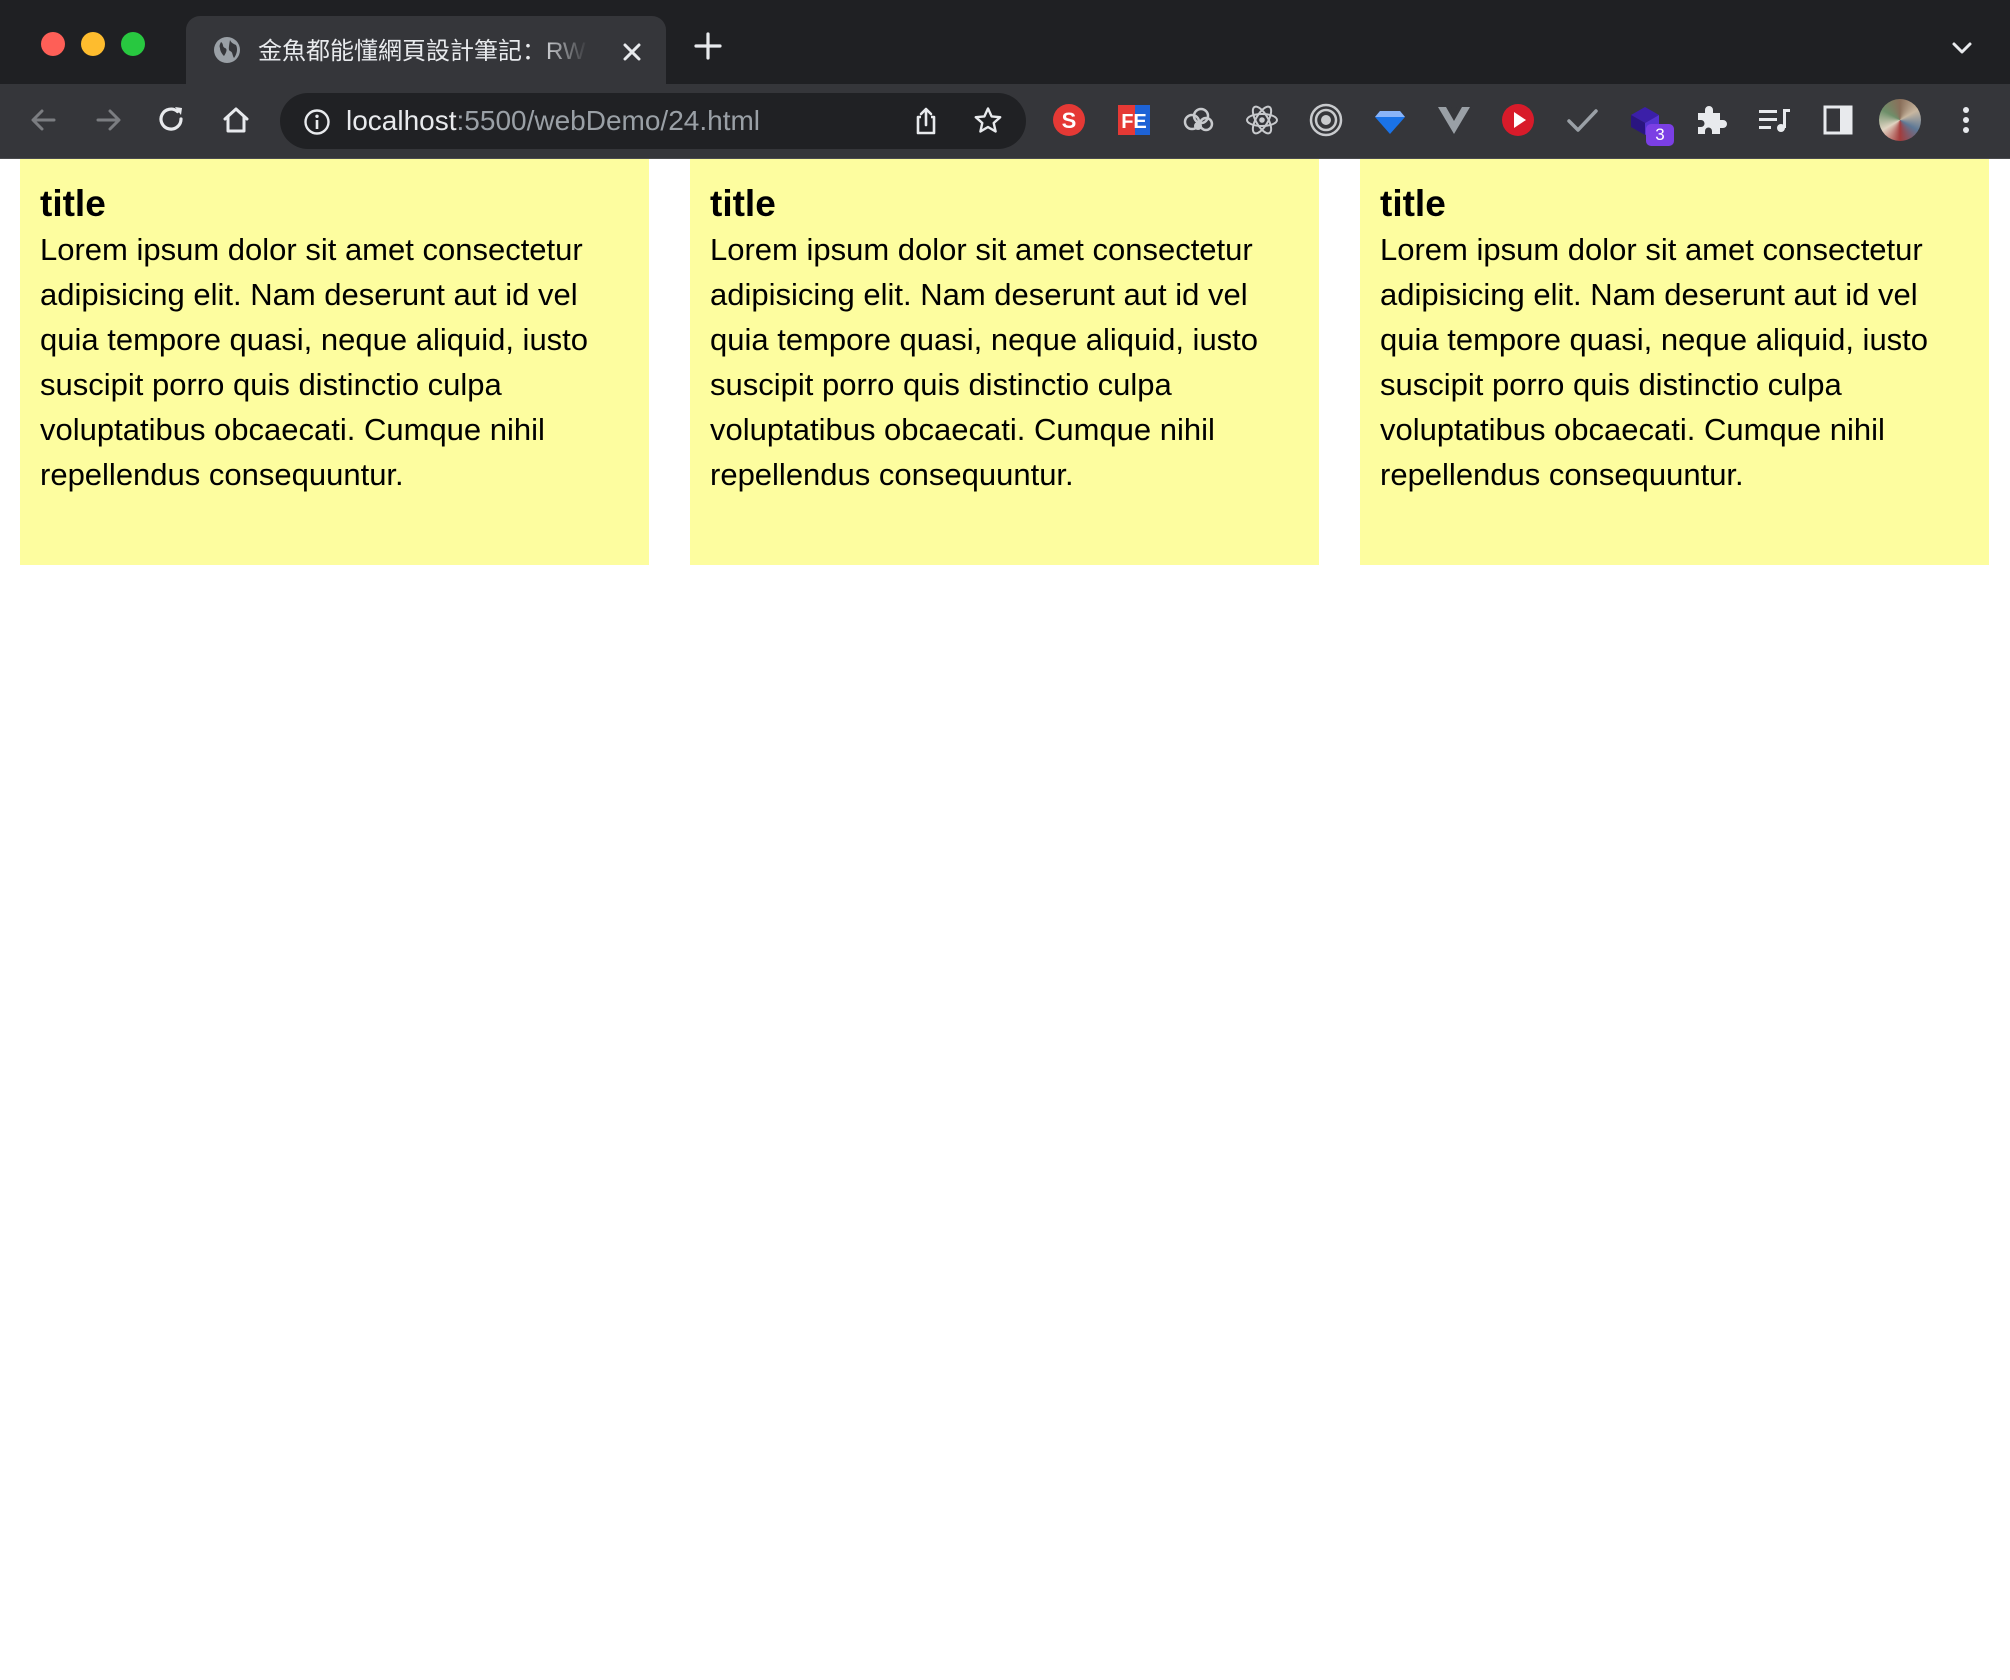 The height and width of the screenshot is (1680, 2010). What do you see at coordinates (44, 120) in the screenshot?
I see `back-arrow-icon` at bounding box center [44, 120].